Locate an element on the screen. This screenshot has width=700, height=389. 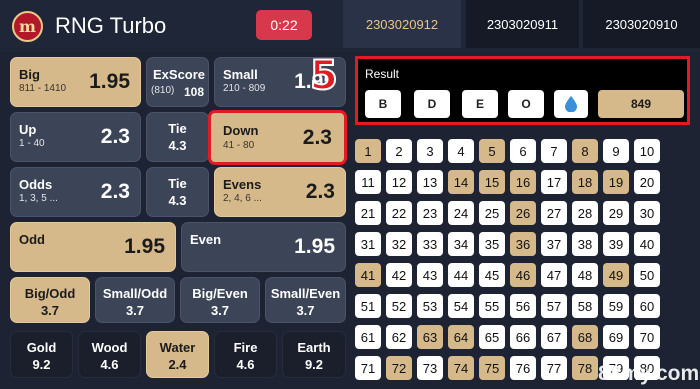
countdown-timer: 0:22 is located at coordinates (284, 25).